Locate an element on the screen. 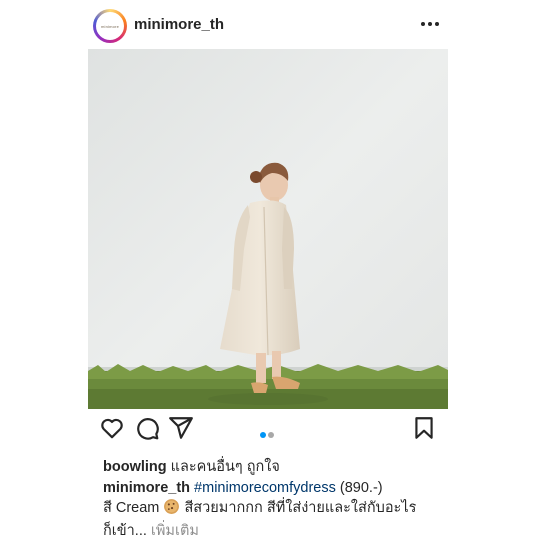  avatar: minimore is located at coordinates (110, 26).